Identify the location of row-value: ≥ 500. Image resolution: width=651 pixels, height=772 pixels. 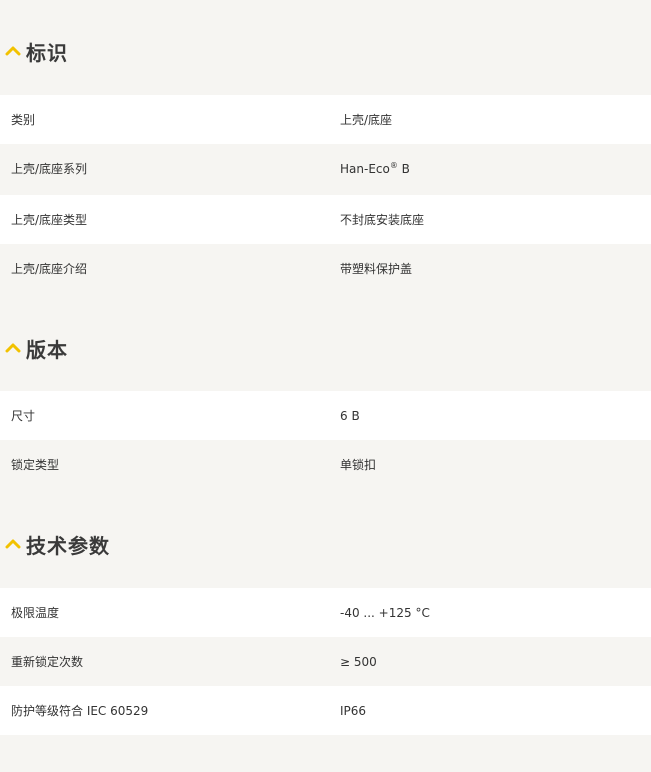
(358, 661).